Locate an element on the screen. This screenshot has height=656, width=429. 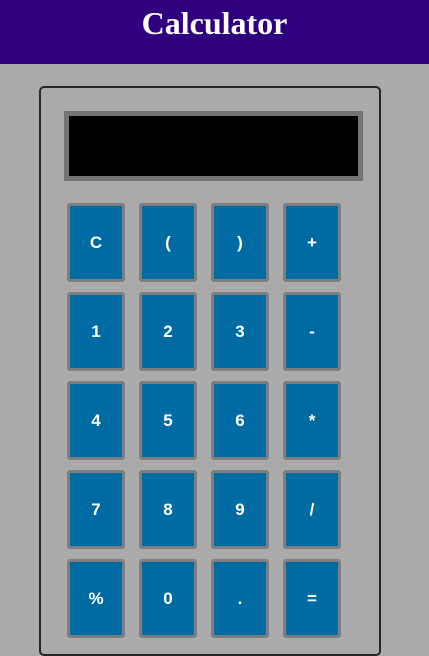
key-label: 0 is located at coordinates (168, 598).